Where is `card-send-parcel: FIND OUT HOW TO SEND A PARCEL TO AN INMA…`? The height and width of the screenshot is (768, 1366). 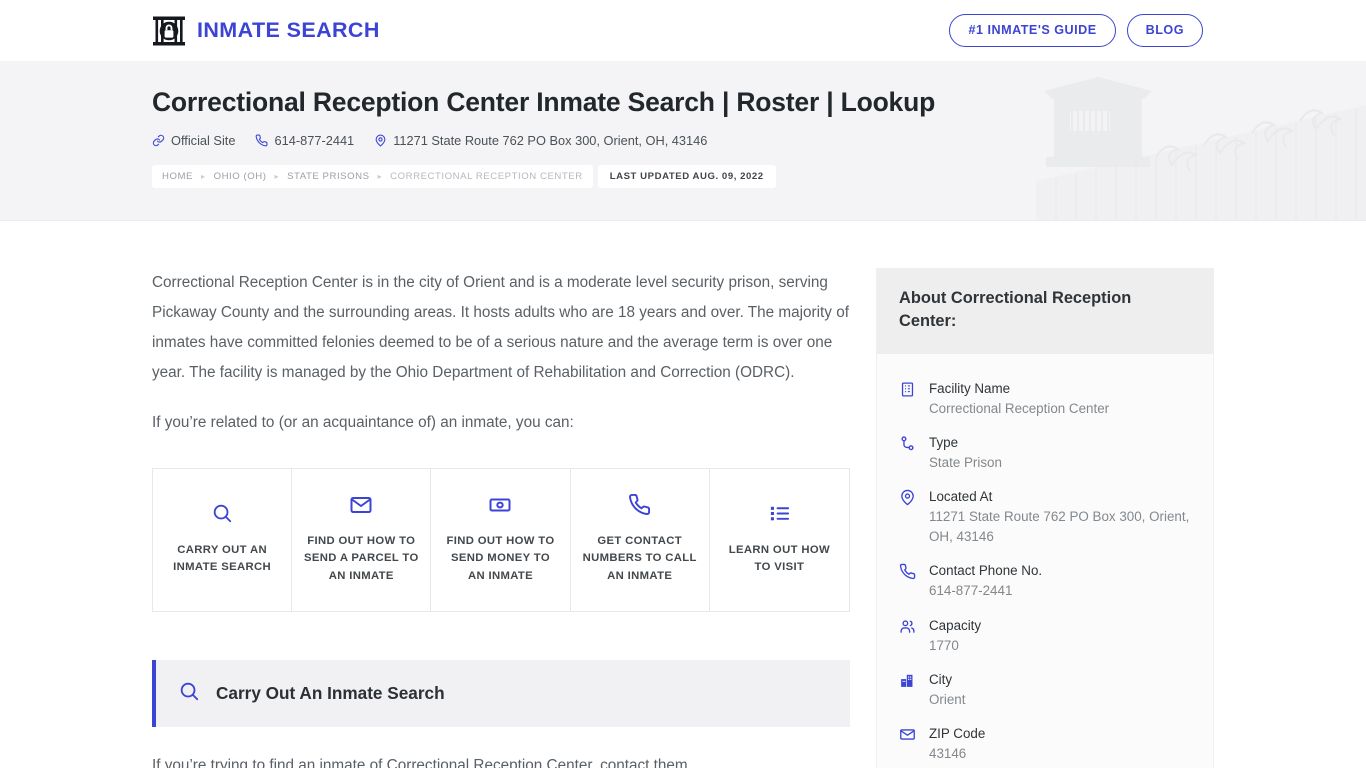
card-send-parcel: FIND OUT HOW TO SEND A PARCEL TO AN INMA… is located at coordinates (362, 540).